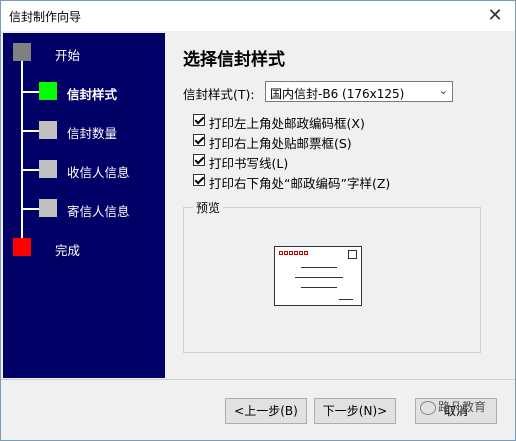  What do you see at coordinates (98, 172) in the screenshot?
I see `step-recipient-label: 收信人信息` at bounding box center [98, 172].